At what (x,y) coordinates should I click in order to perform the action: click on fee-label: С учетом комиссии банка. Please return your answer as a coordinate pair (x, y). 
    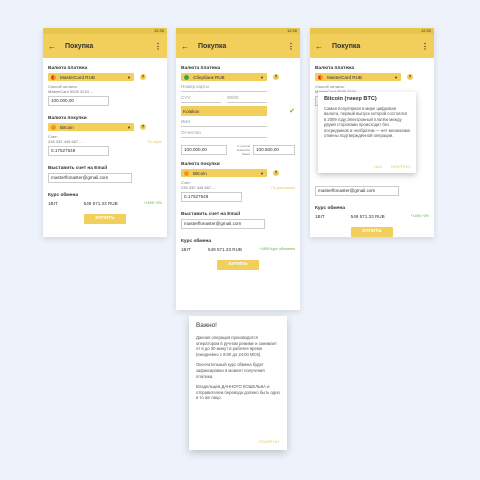
    Looking at the image, I should click on (243, 150).